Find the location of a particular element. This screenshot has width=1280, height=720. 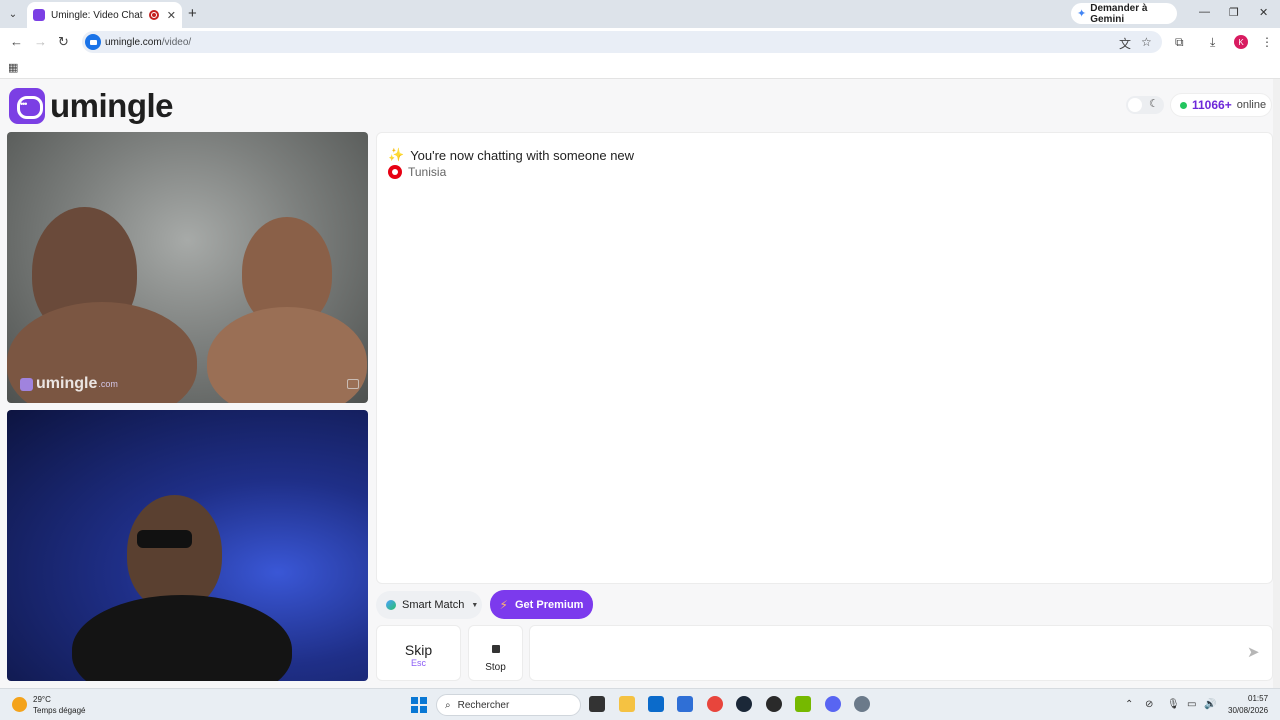

window-close-icon: ✕ is located at coordinates (1263, 12).